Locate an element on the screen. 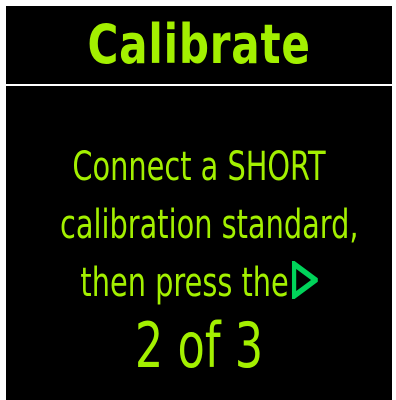  step-counter: 2 of 3 is located at coordinates (199, 345).